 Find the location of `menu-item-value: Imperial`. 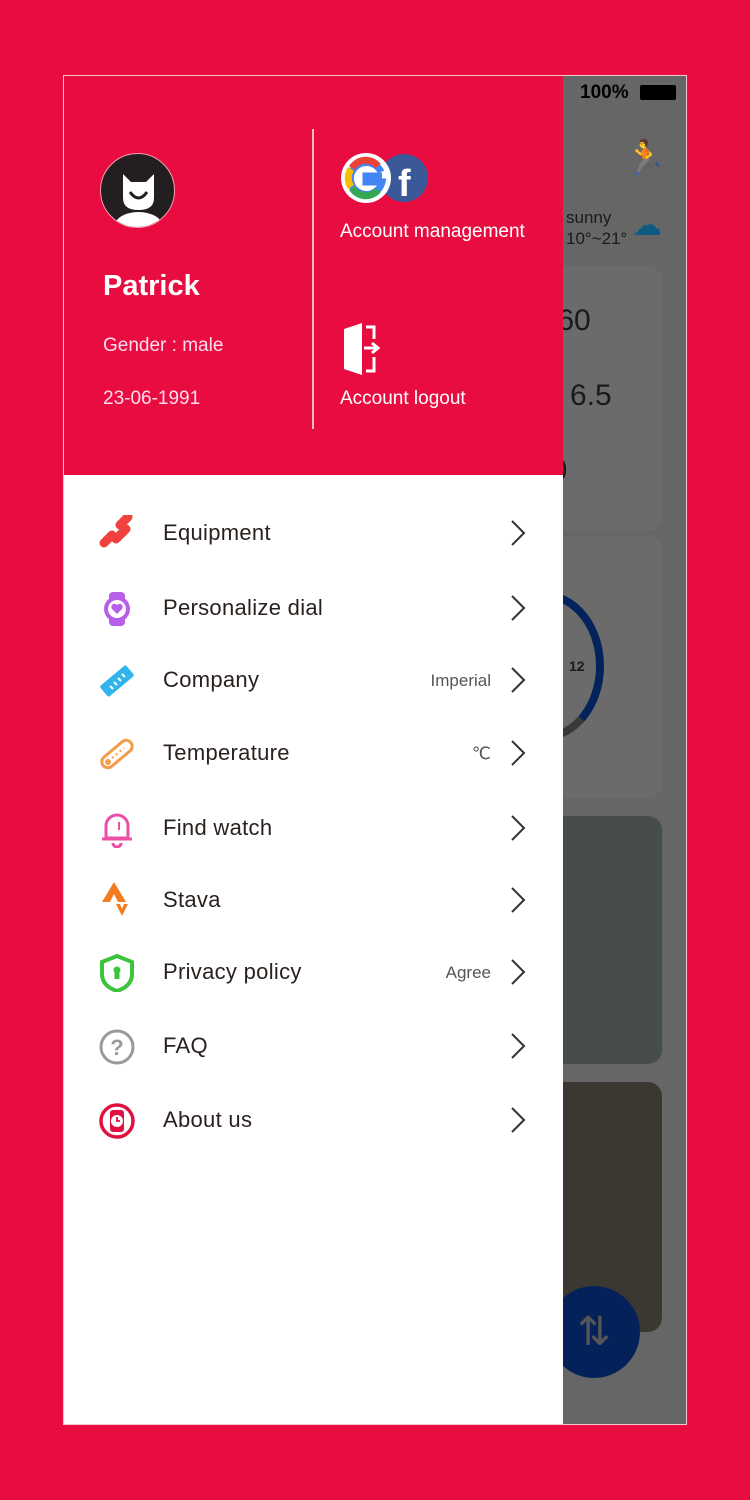

menu-item-value: Imperial is located at coordinates (460, 680).